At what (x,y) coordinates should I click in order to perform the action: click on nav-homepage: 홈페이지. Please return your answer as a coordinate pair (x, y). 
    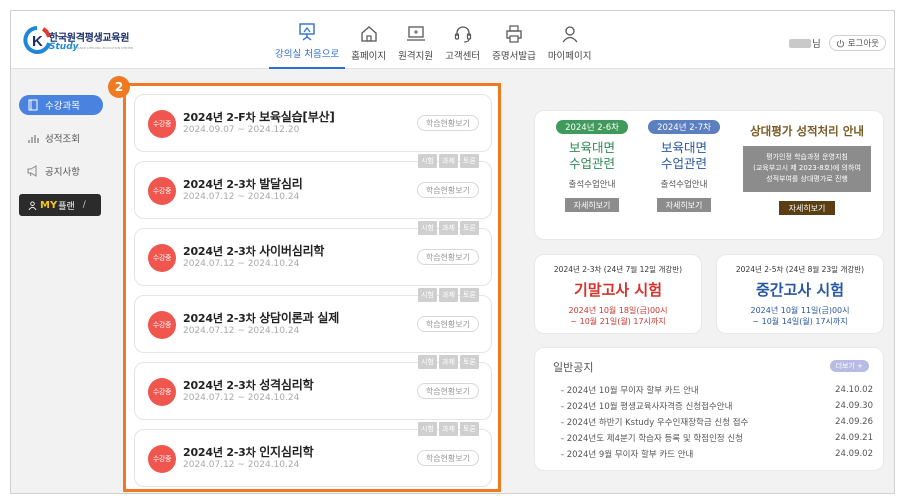
    Looking at the image, I should click on (368, 40).